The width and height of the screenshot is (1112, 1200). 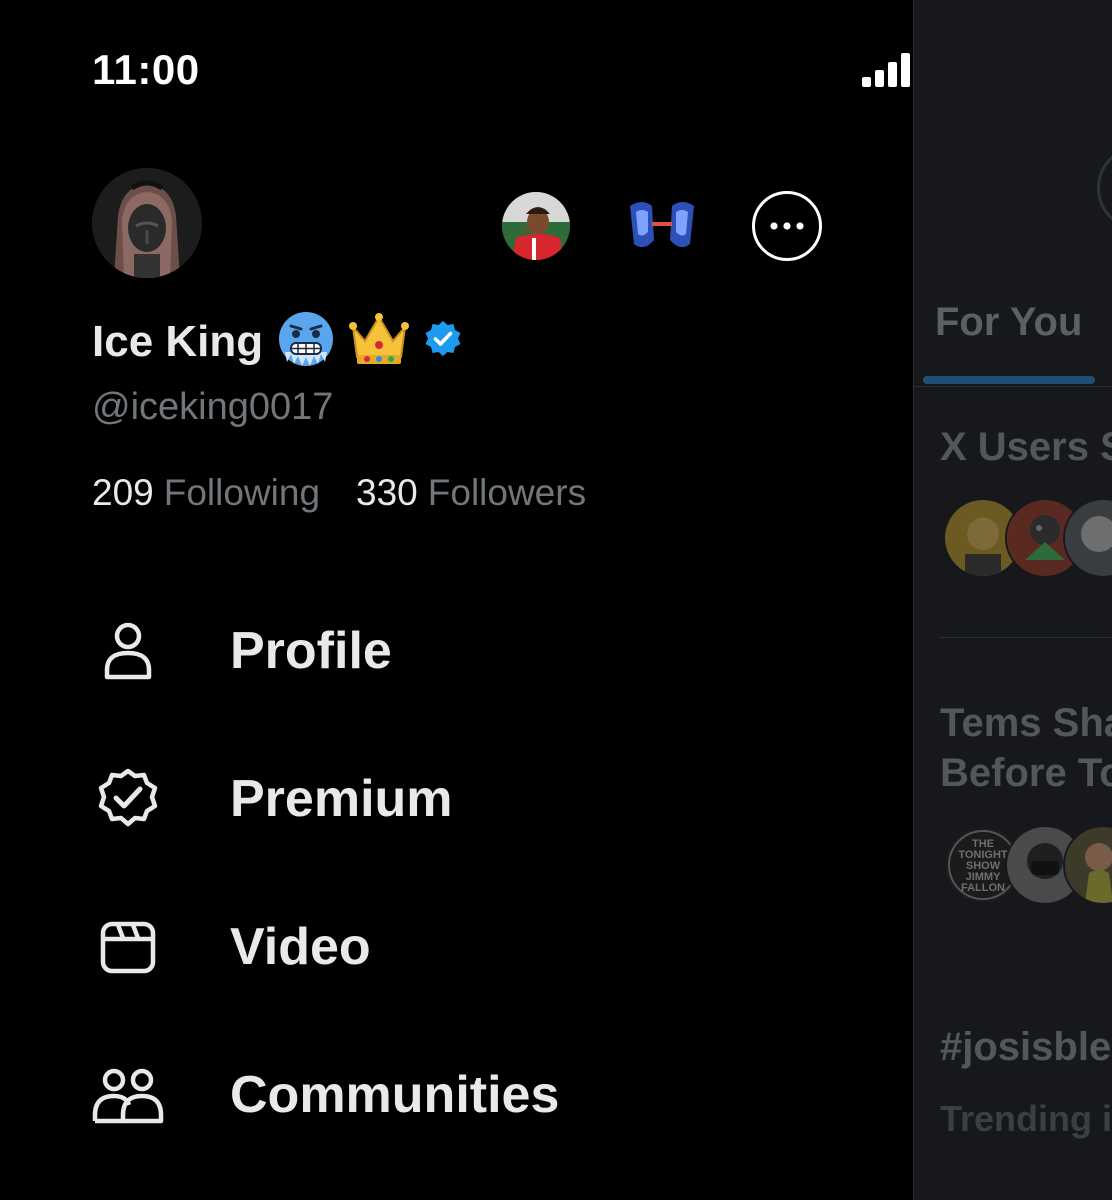 What do you see at coordinates (242, 492) in the screenshot?
I see `following-label: Following` at bounding box center [242, 492].